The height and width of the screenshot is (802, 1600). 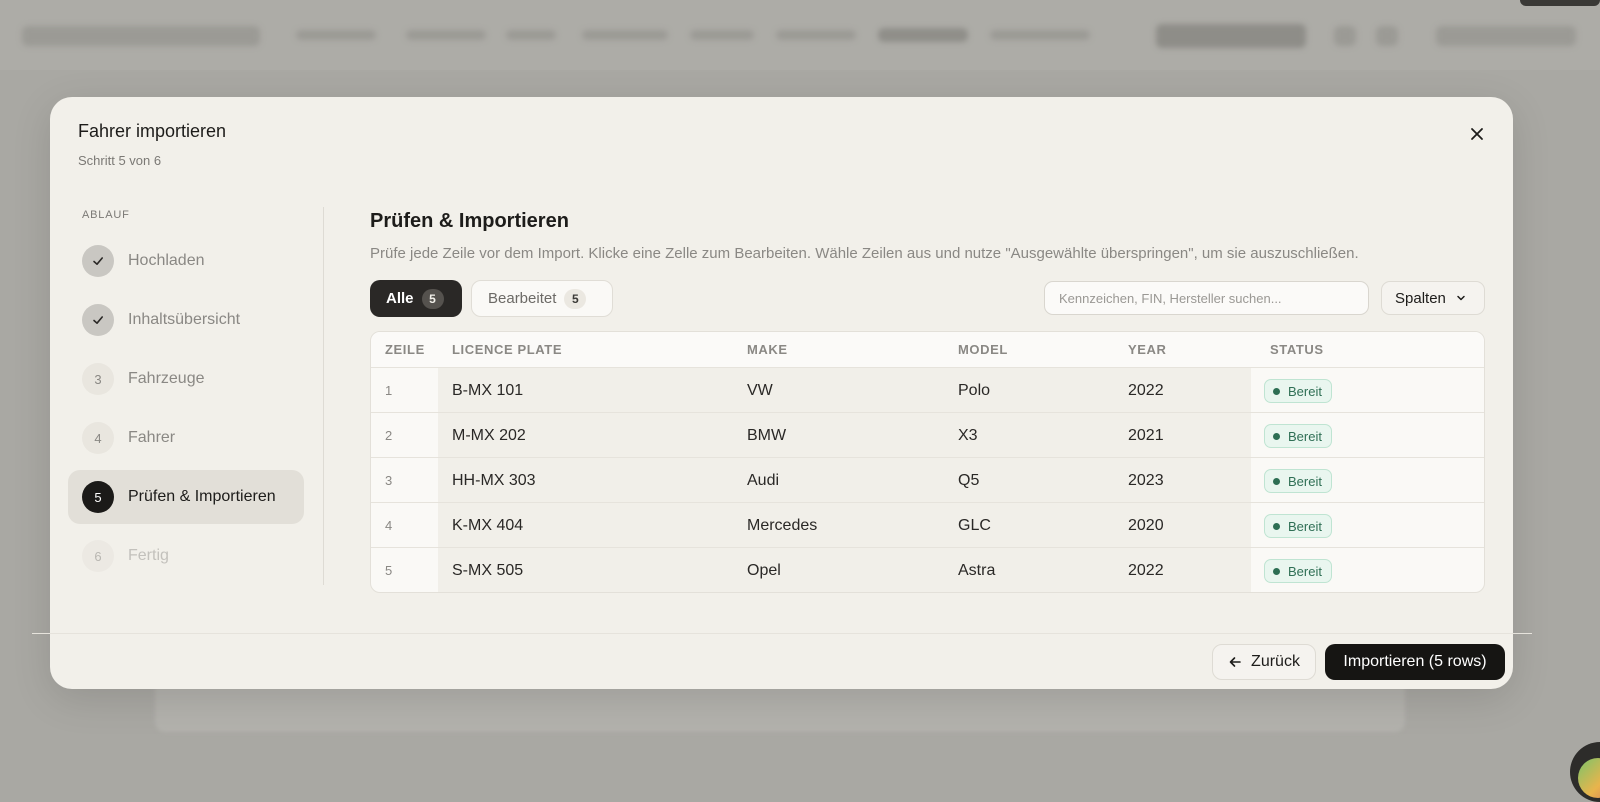 I want to click on step-number: 4, so click(x=98, y=438).